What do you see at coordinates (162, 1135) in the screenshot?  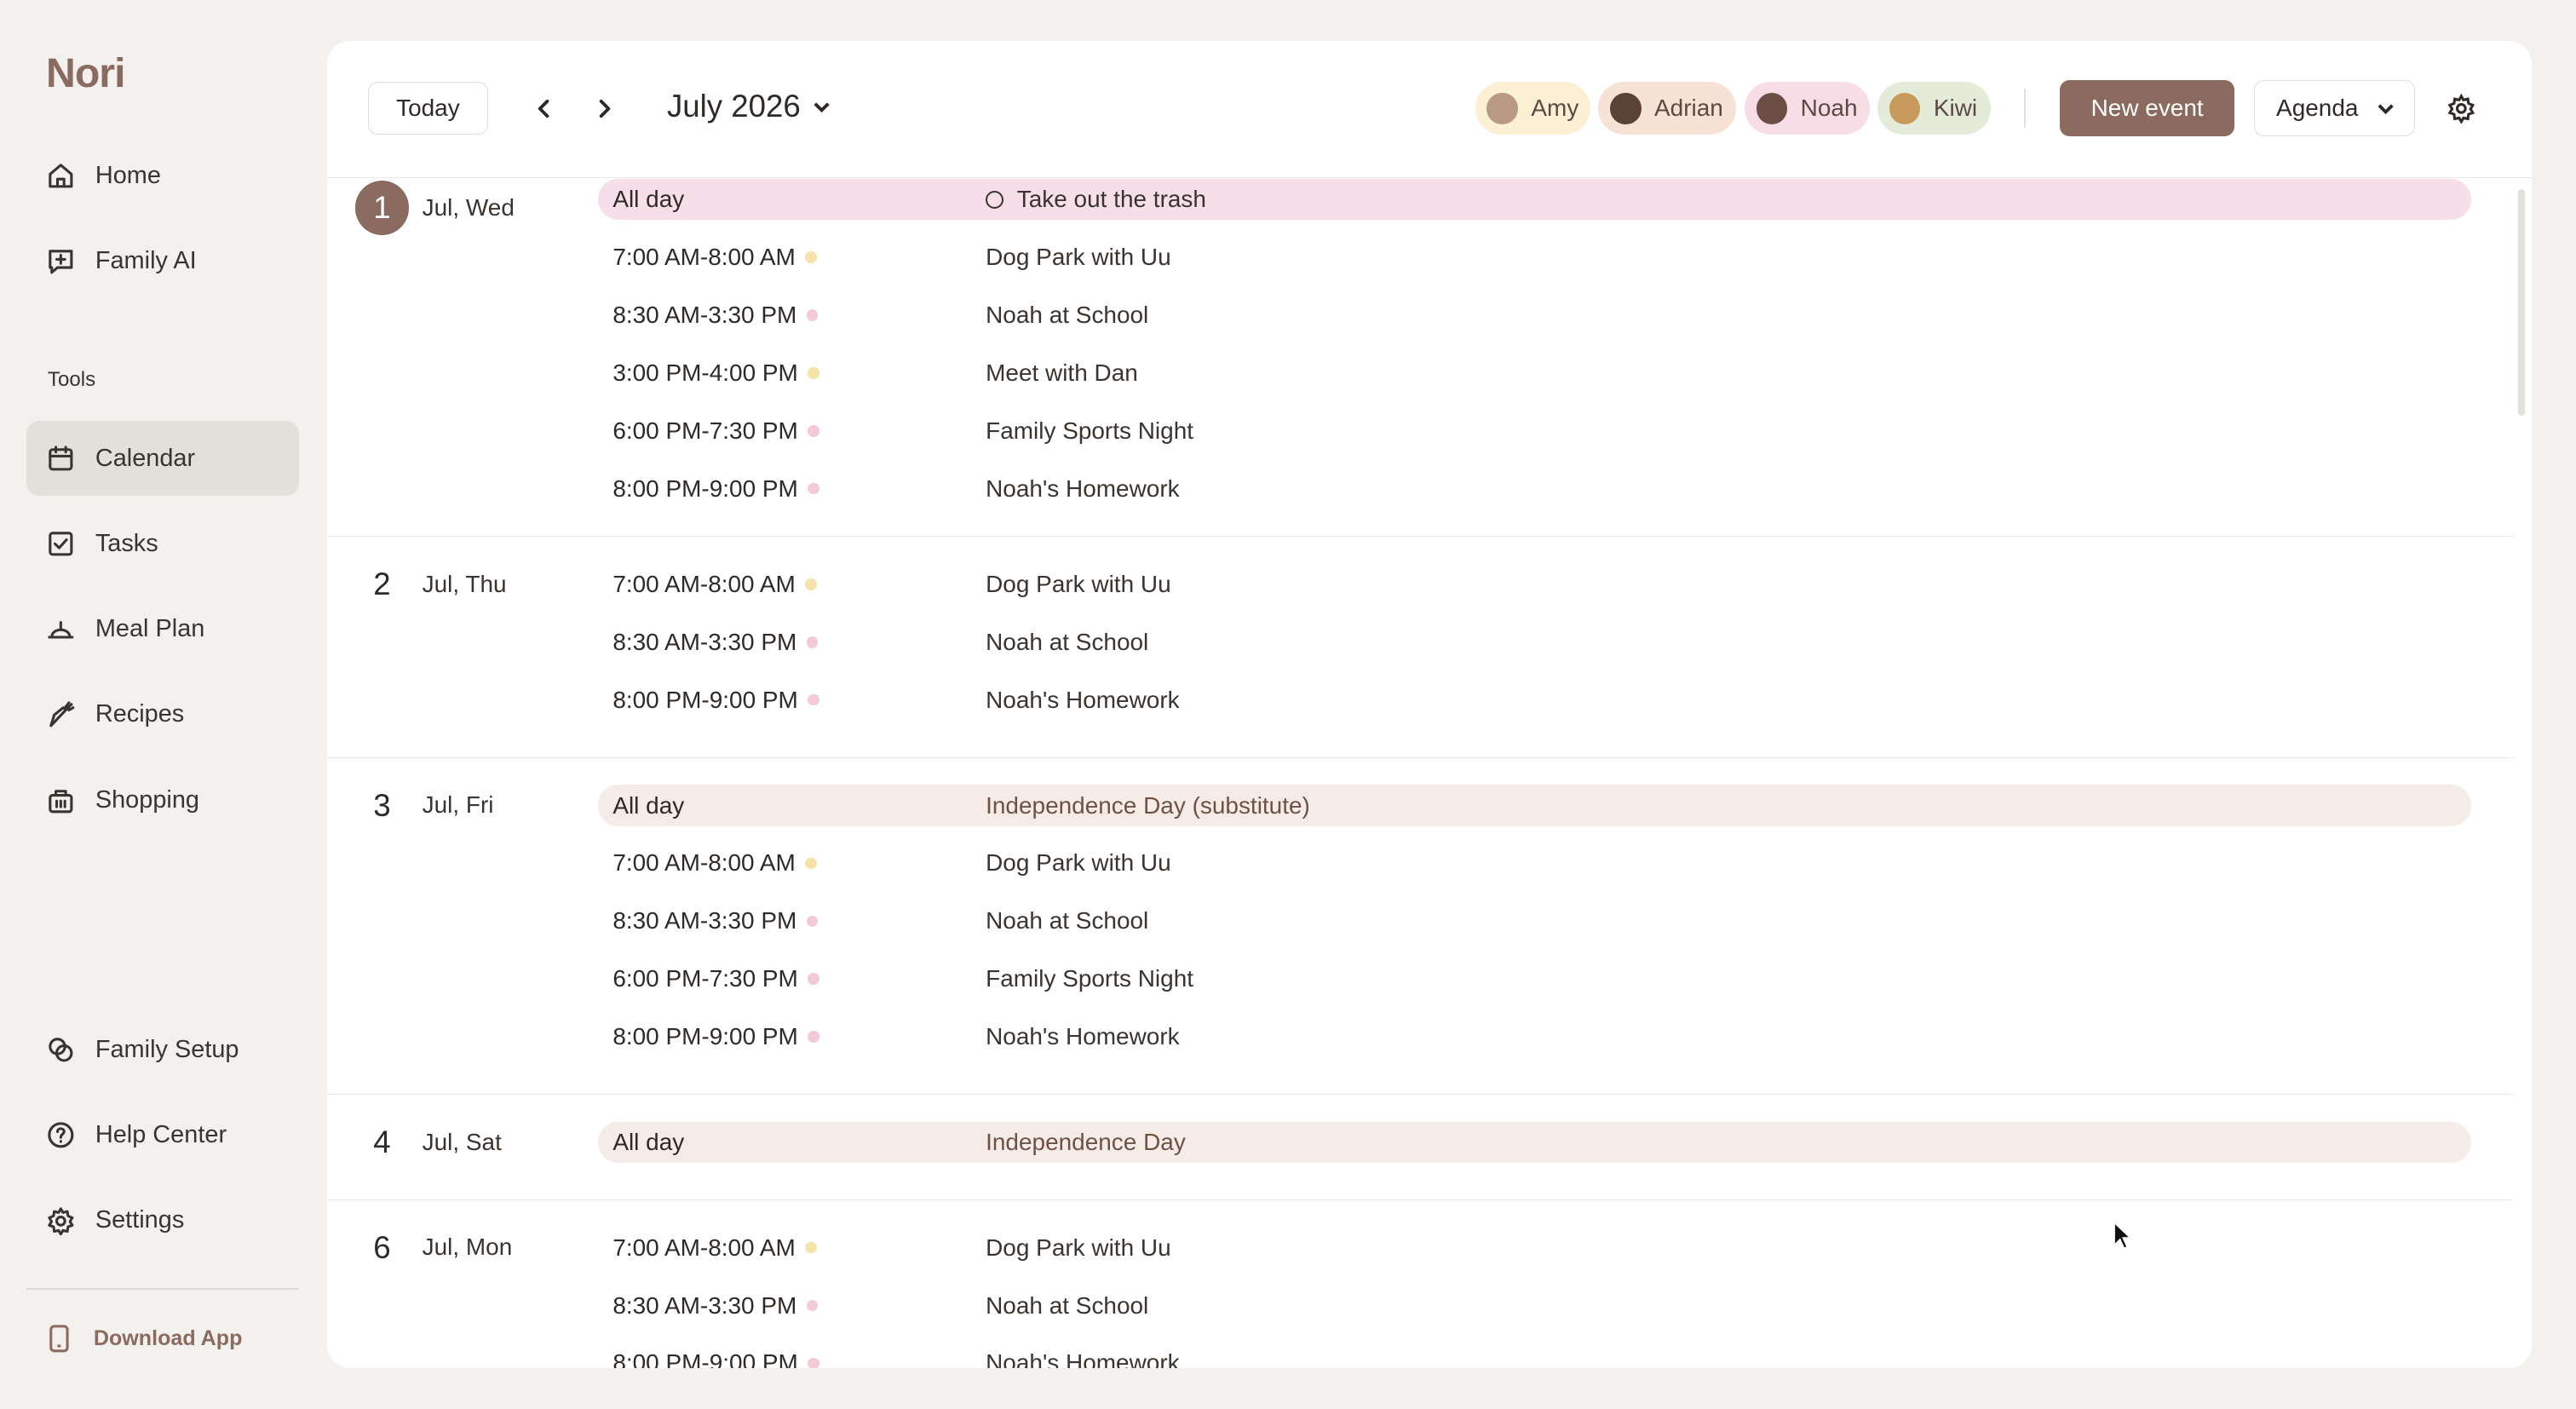 I see `sidebar-item-help-center: Help Center` at bounding box center [162, 1135].